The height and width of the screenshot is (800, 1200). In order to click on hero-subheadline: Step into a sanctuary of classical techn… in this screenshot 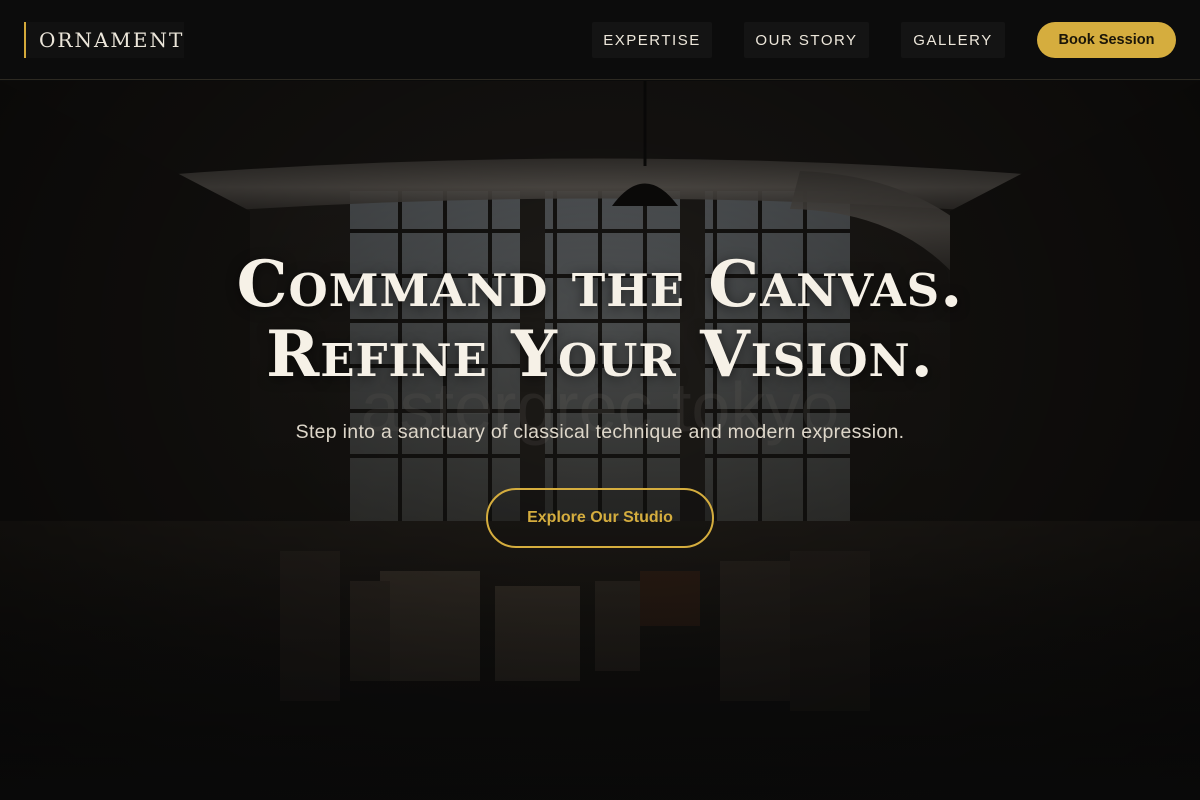, I will do `click(600, 432)`.